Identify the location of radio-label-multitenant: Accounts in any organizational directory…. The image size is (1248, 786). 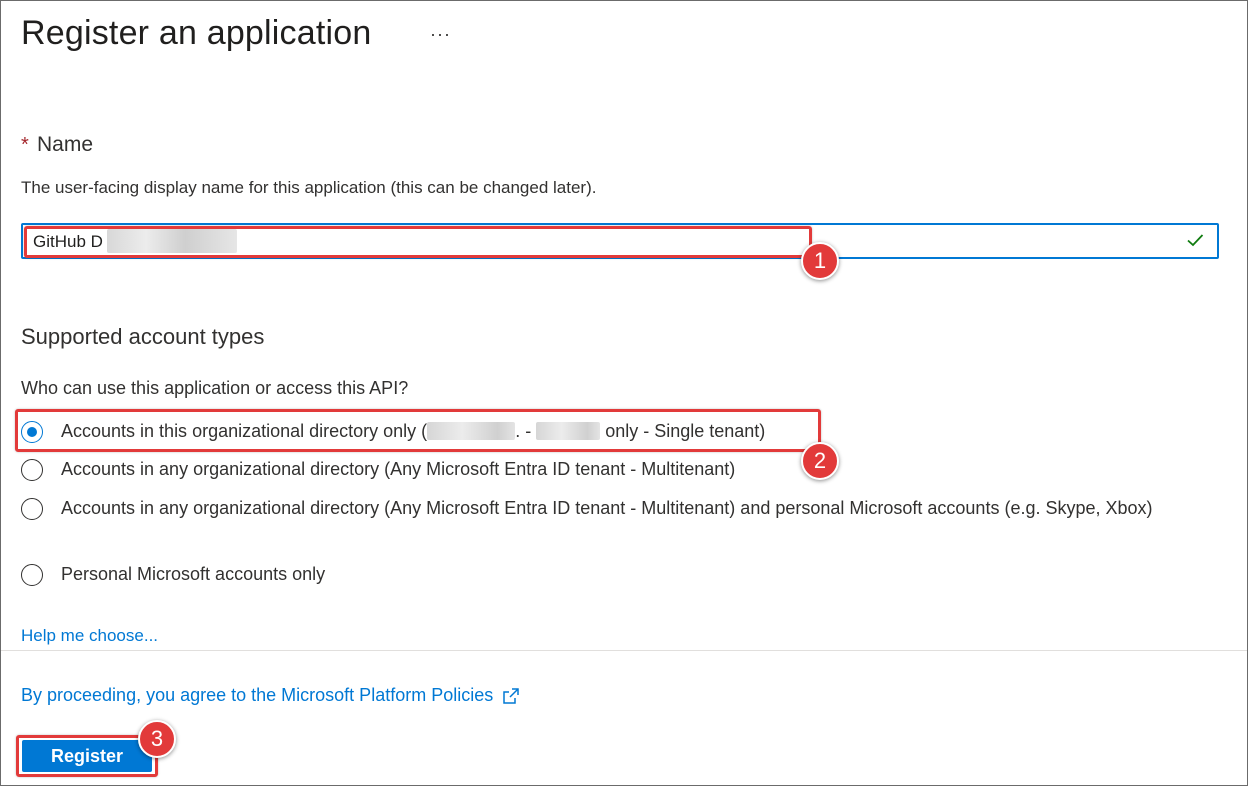
(398, 469).